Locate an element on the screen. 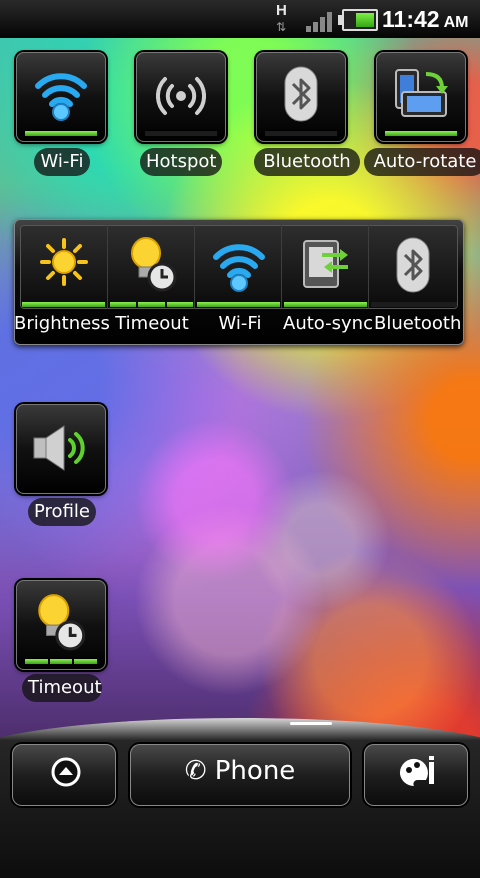 This screenshot has height=878, width=480. auto-sync-icon is located at coordinates (325, 264).